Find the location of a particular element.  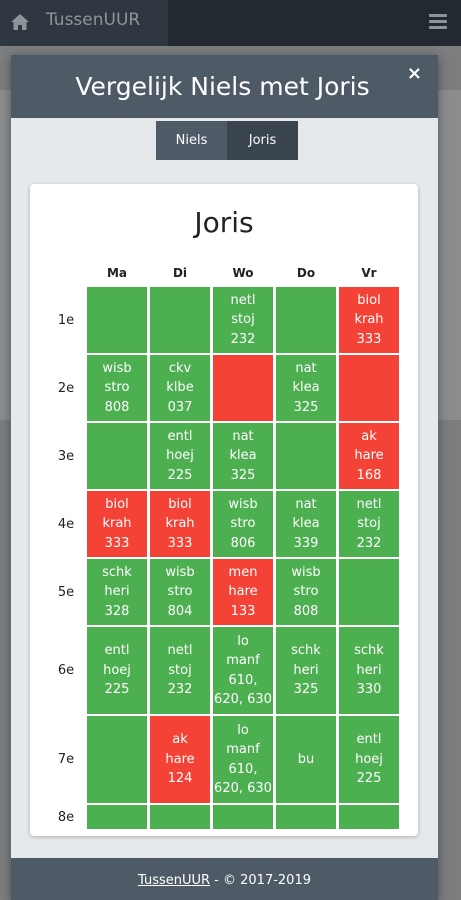

schedule-cell: schk heri 330 is located at coordinates (369, 670).